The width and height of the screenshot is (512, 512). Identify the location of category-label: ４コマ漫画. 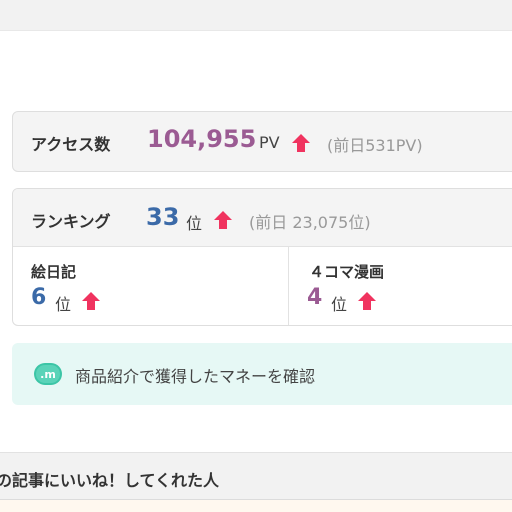
(347, 272).